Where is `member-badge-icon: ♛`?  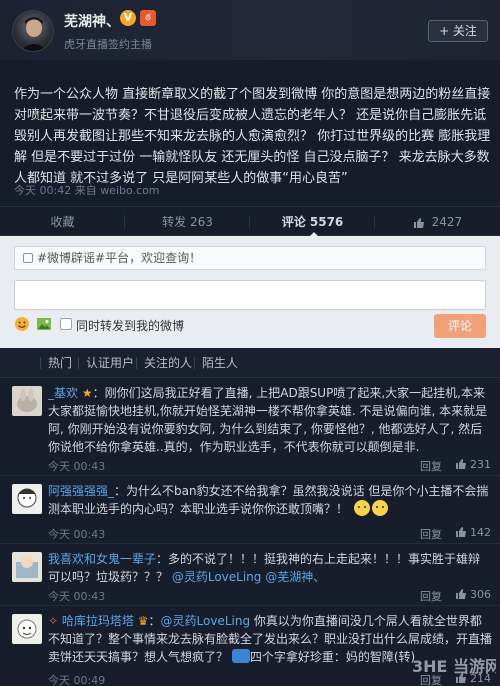 member-badge-icon: ♛ is located at coordinates (143, 621).